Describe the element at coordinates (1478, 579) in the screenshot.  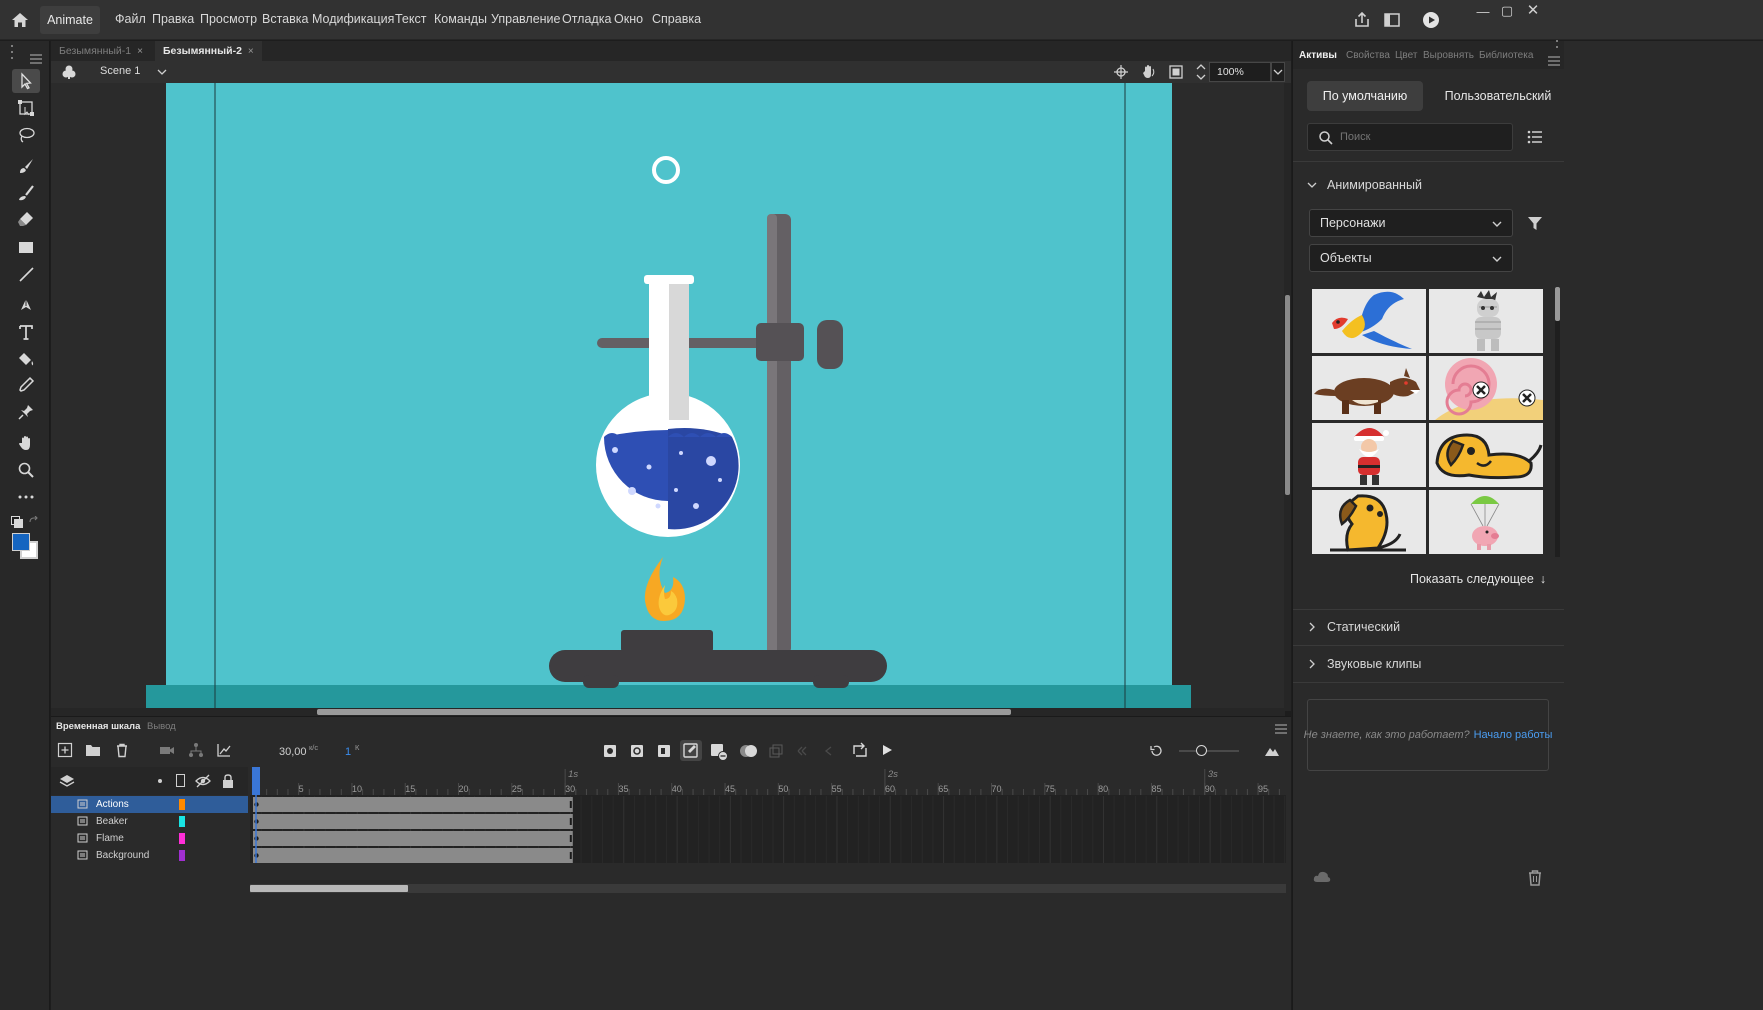
I see `show-more-link: Показать следующее ↓` at that location.